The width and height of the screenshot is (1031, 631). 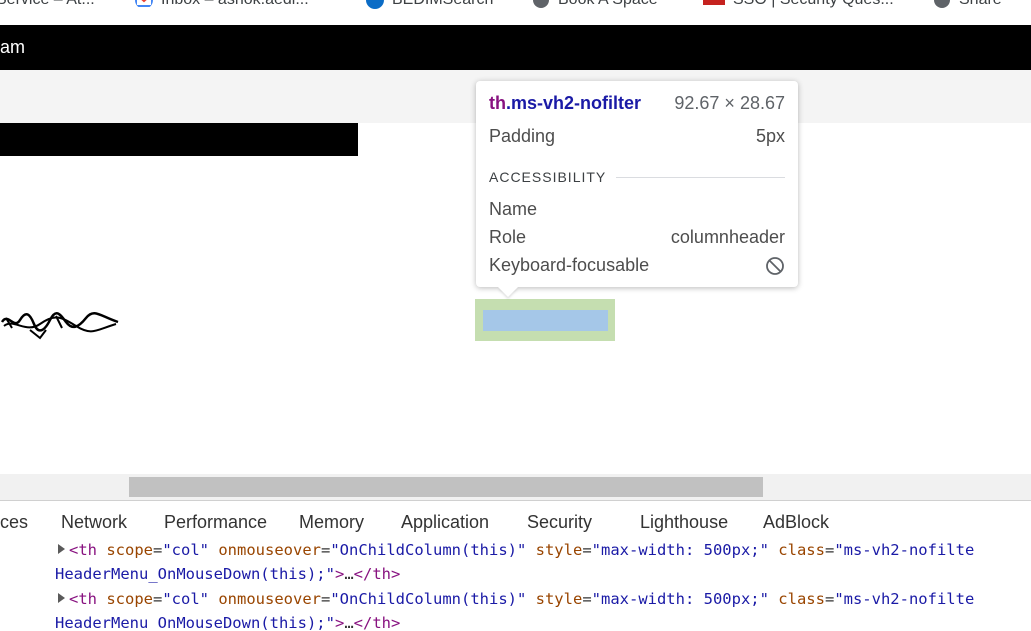 What do you see at coordinates (637, 237) in the screenshot?
I see `role-row: Role columnheader` at bounding box center [637, 237].